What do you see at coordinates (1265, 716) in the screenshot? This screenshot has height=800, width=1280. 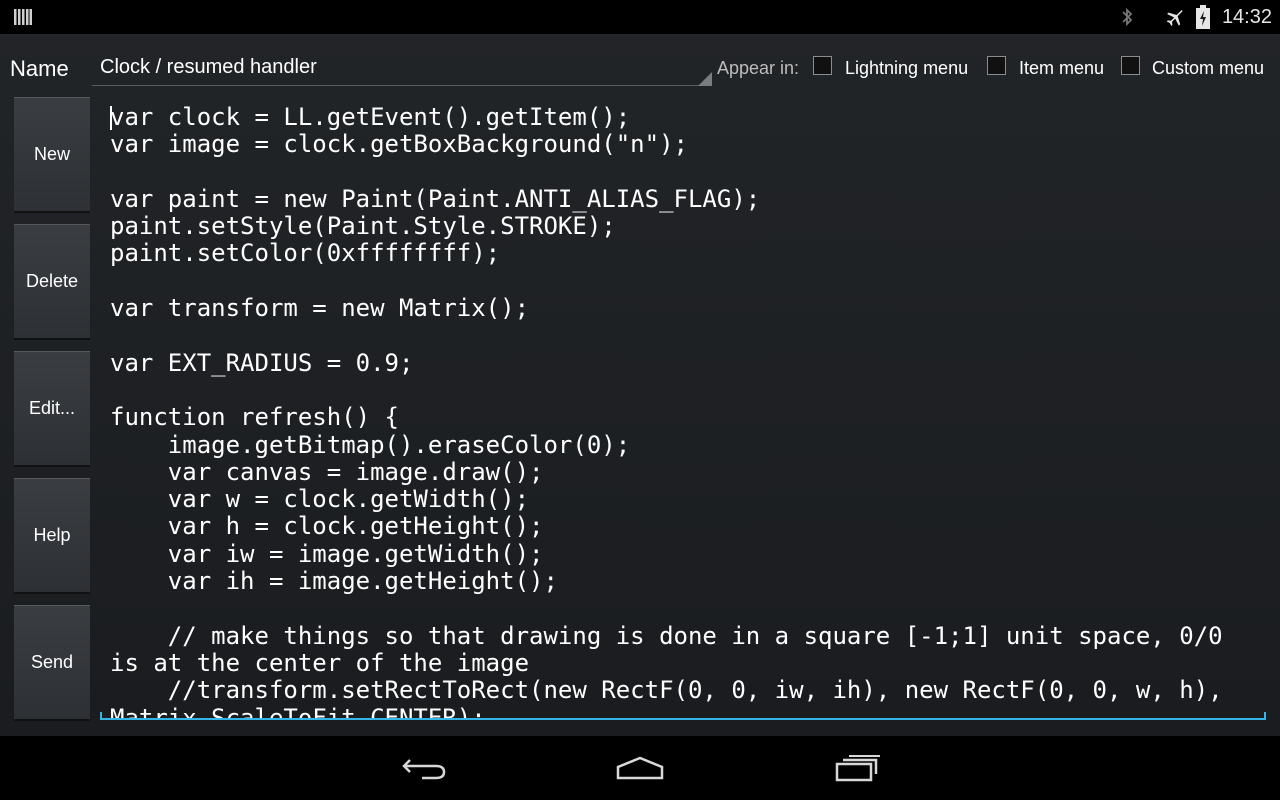 I see `code-editor-focus-tick-right` at bounding box center [1265, 716].